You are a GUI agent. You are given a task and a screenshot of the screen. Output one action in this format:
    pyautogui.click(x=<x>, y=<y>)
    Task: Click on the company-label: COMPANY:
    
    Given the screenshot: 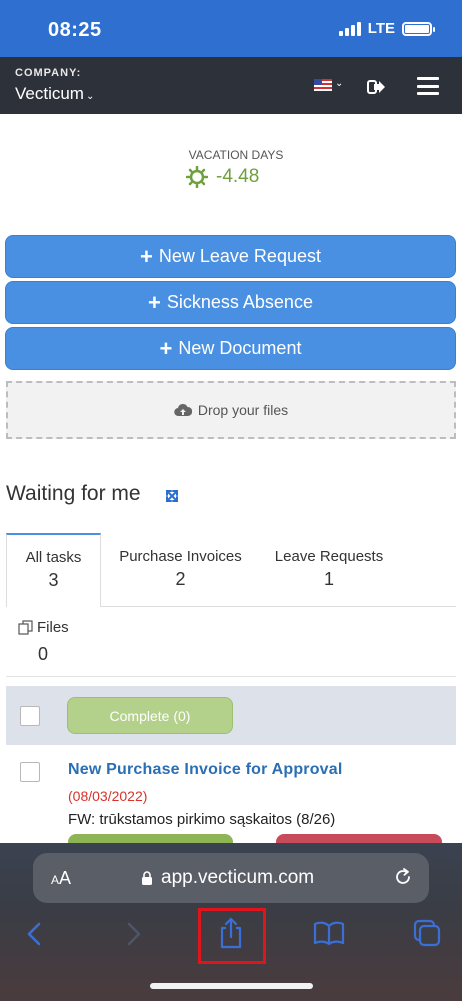 What is the action you would take?
    pyautogui.click(x=48, y=73)
    